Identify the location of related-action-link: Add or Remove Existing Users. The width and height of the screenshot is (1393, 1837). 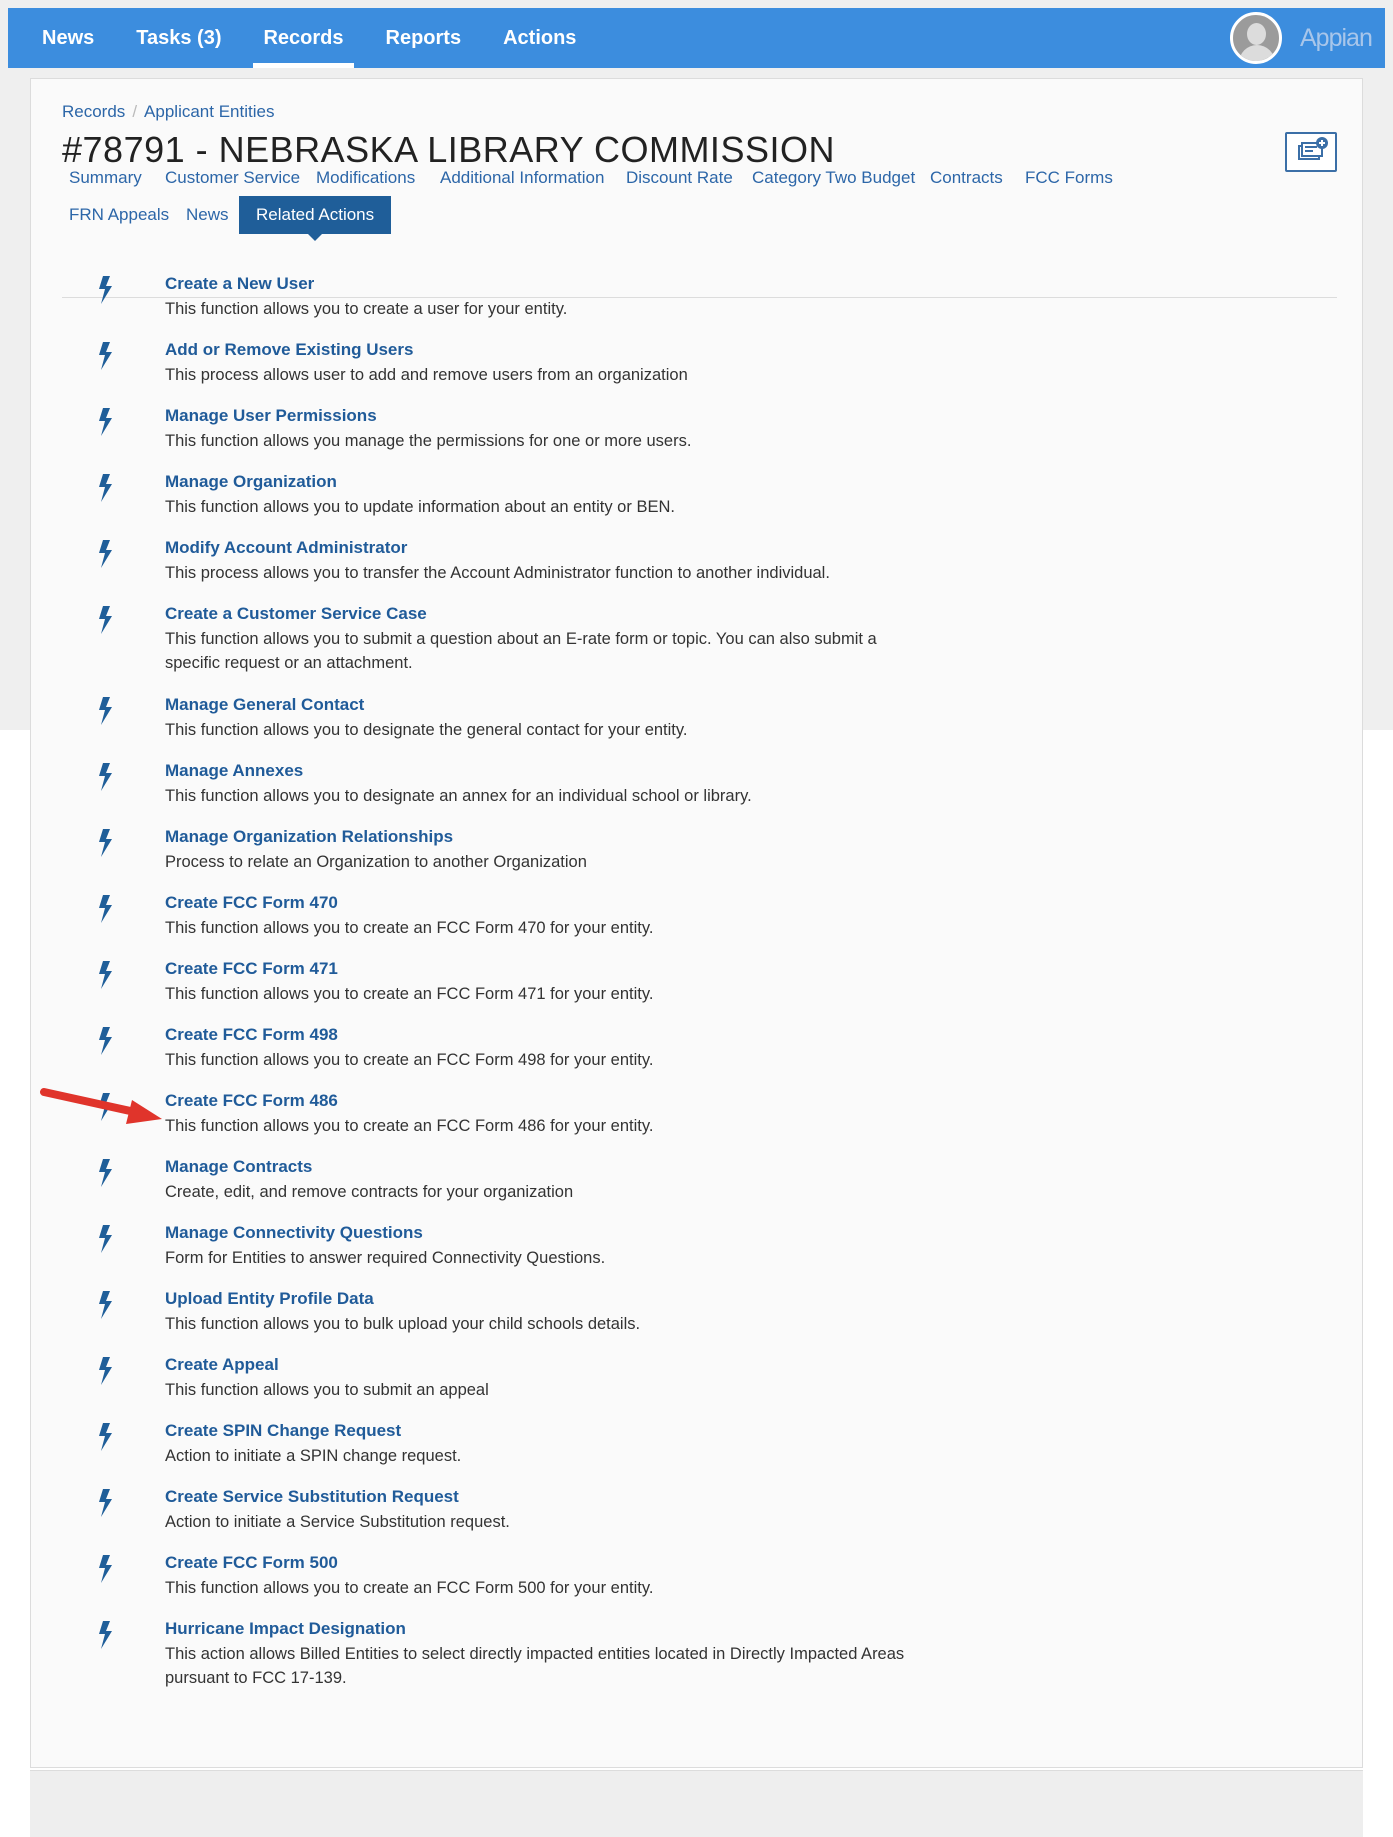
(289, 350).